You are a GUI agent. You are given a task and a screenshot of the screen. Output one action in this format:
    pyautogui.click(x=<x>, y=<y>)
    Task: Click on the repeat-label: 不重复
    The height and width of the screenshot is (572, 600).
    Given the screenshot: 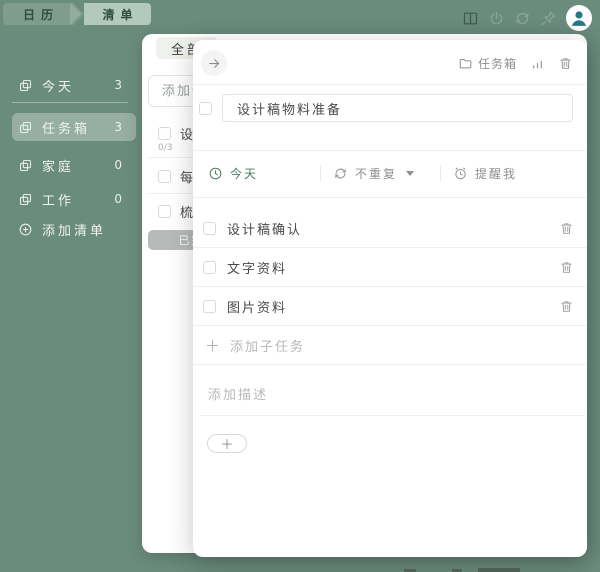 What is the action you would take?
    pyautogui.click(x=376, y=173)
    